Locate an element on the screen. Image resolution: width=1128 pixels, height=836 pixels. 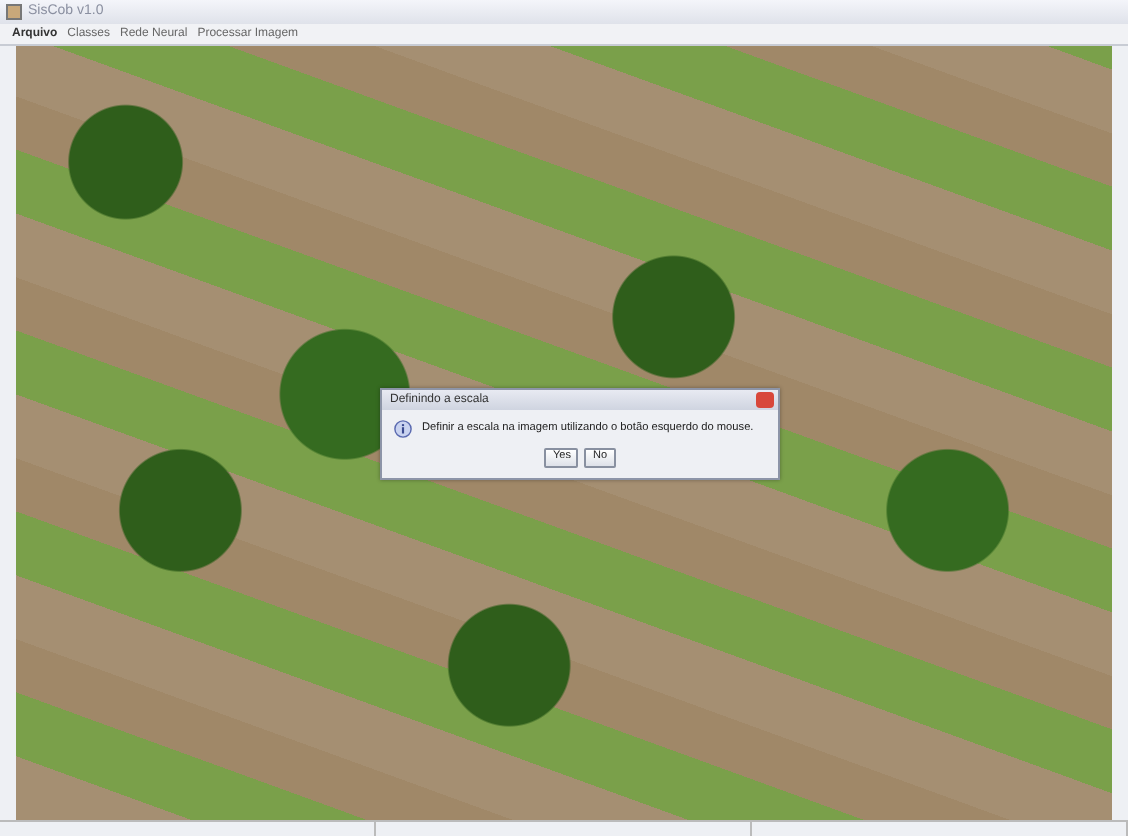
app-icon is located at coordinates (14, 12).